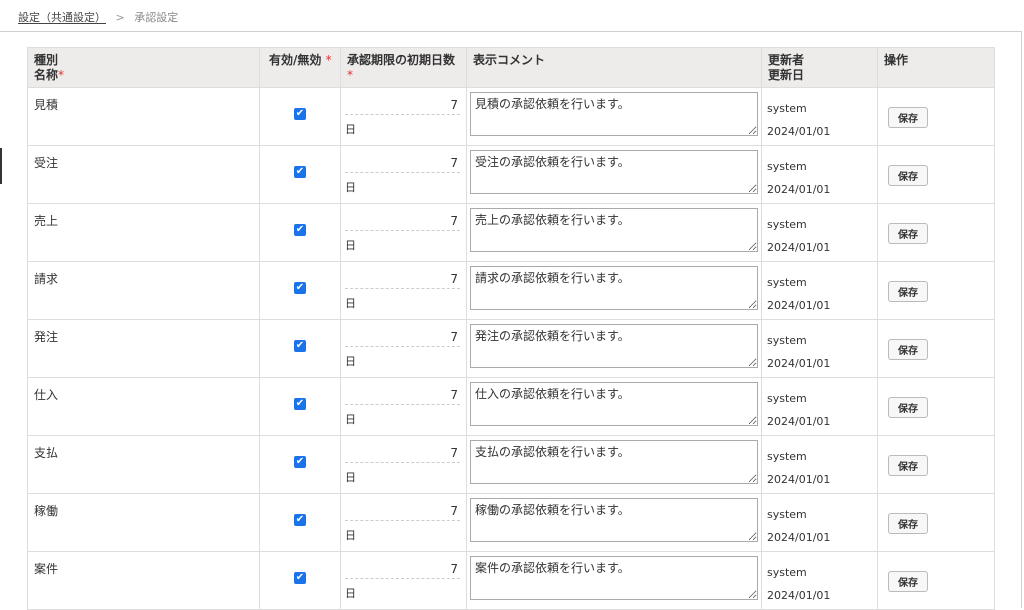  I want to click on table-row: 請求 ✔ 7 日請求の承認依頼を行います。 system 2024/01/01 保存, so click(511, 290).